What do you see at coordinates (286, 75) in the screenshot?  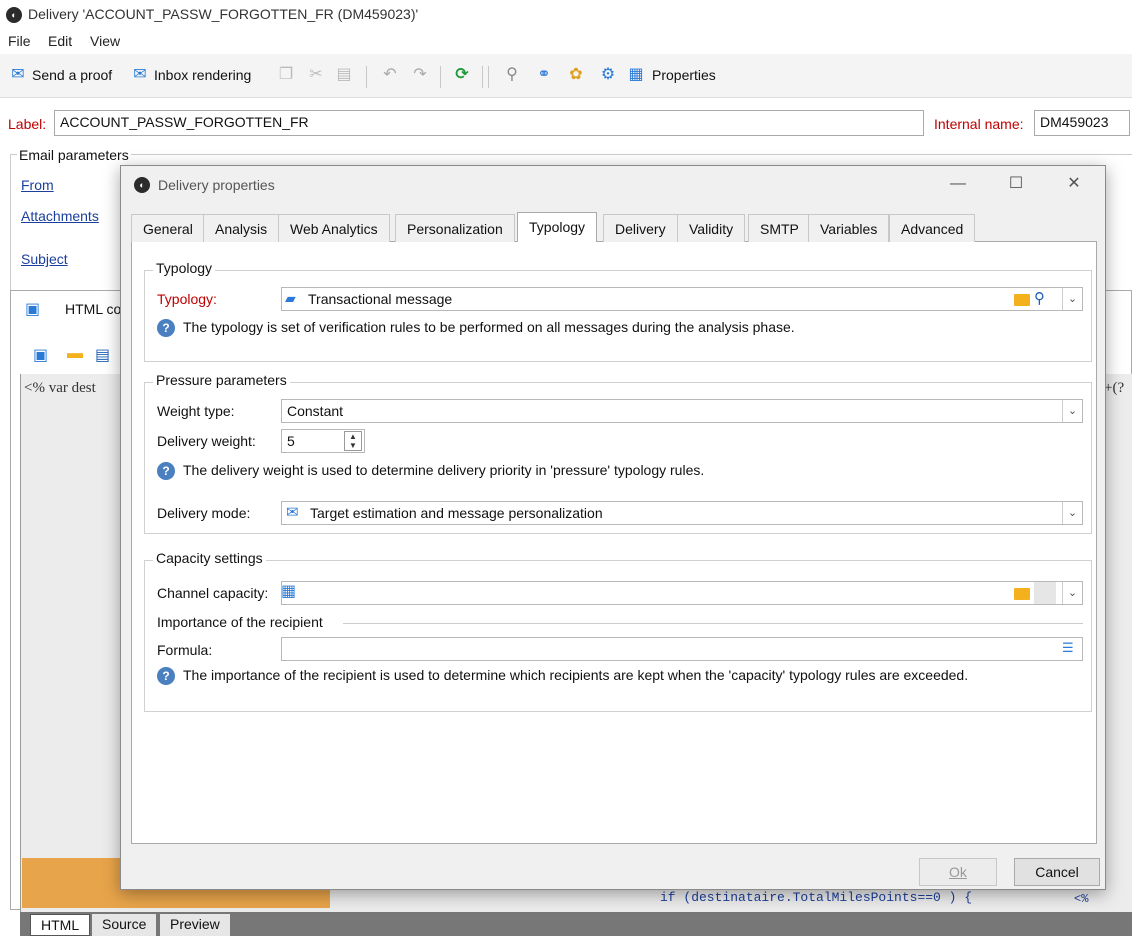 I see `copy-icon: ❐` at bounding box center [286, 75].